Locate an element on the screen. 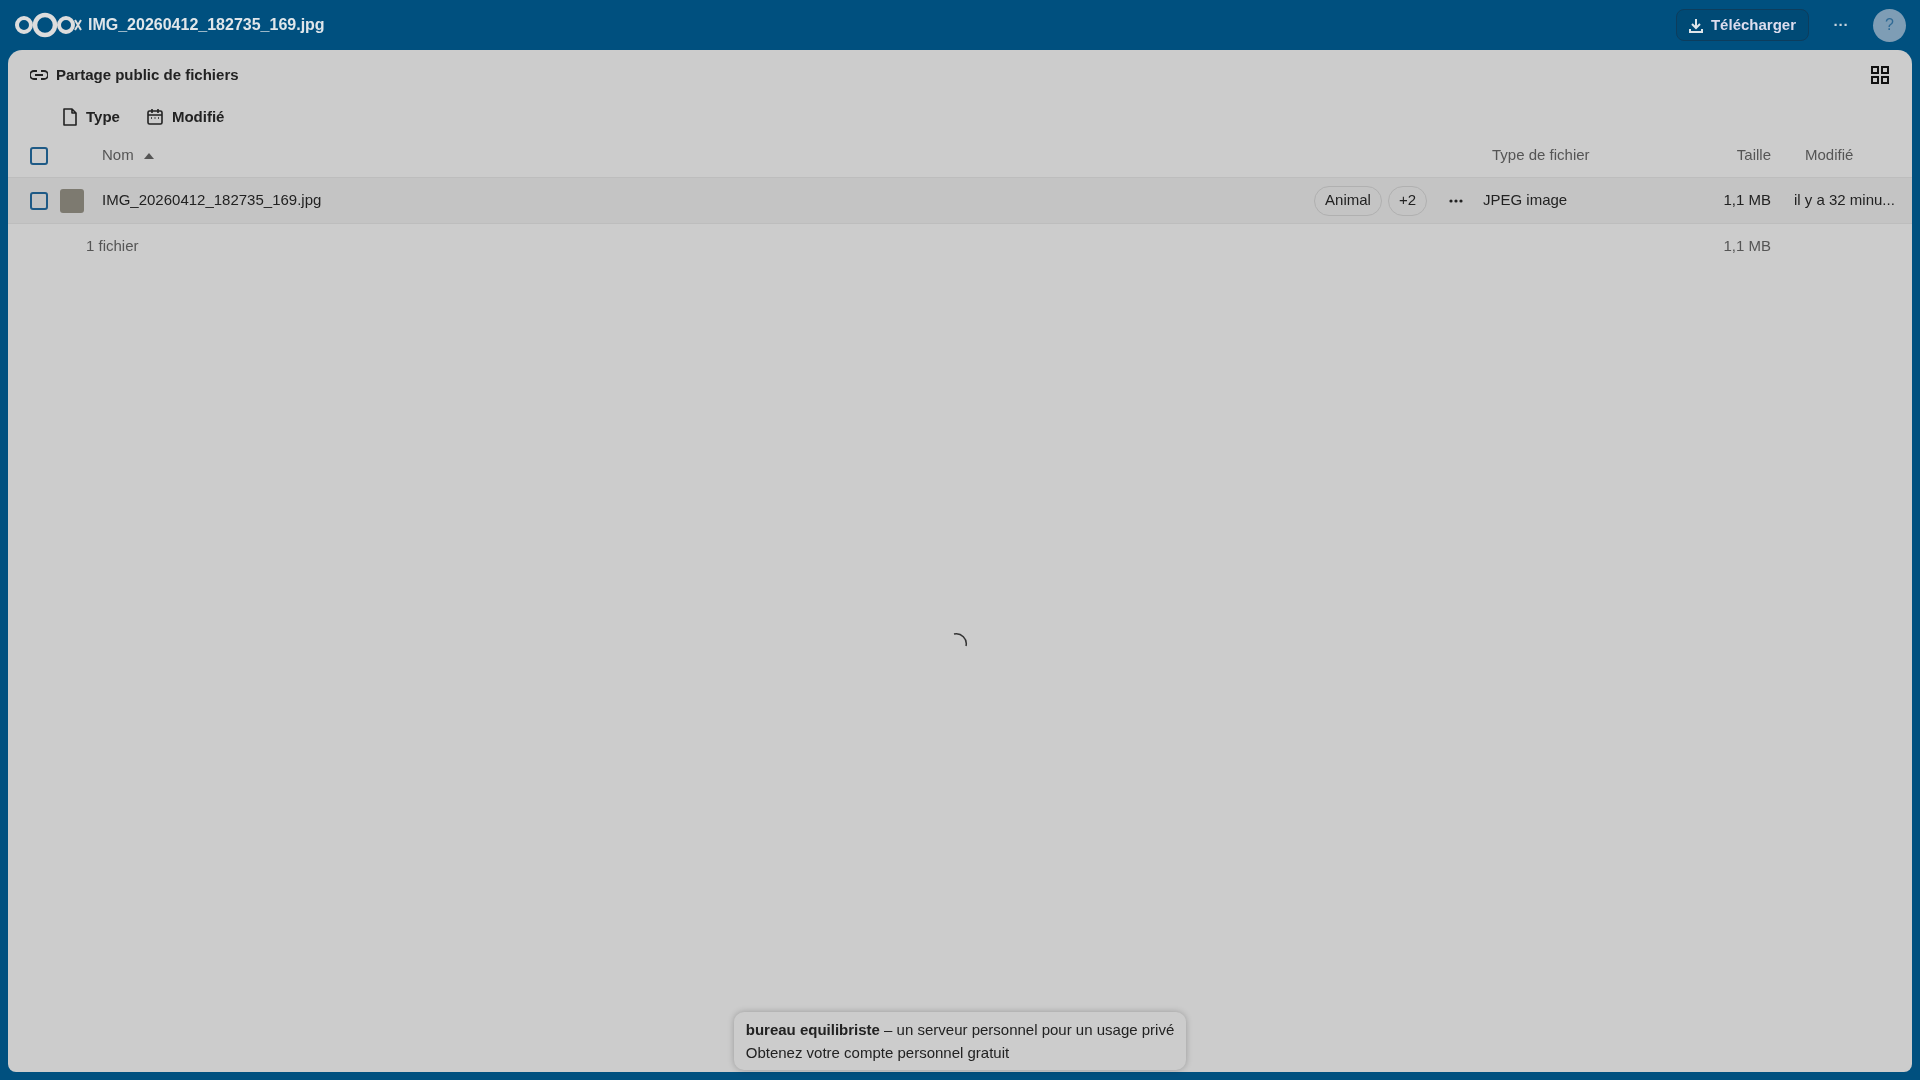  filter-button: Type is located at coordinates (91, 117).